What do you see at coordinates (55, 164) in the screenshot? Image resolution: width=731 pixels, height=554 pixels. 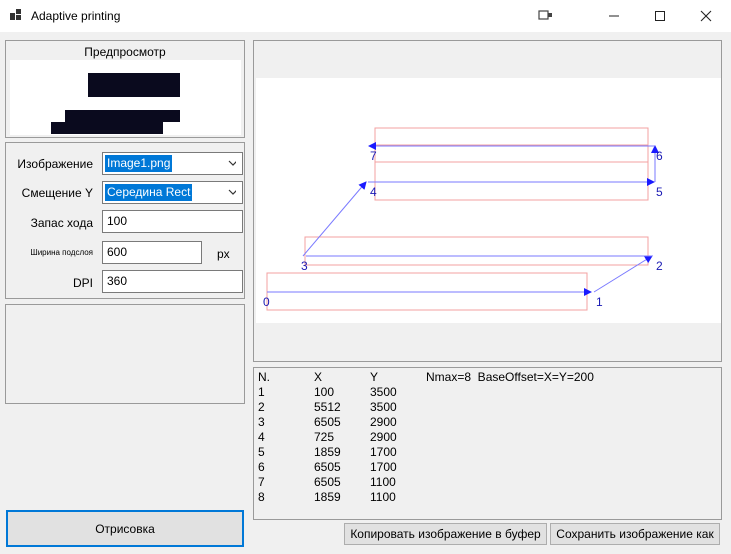 I see `image-label: Изображение` at bounding box center [55, 164].